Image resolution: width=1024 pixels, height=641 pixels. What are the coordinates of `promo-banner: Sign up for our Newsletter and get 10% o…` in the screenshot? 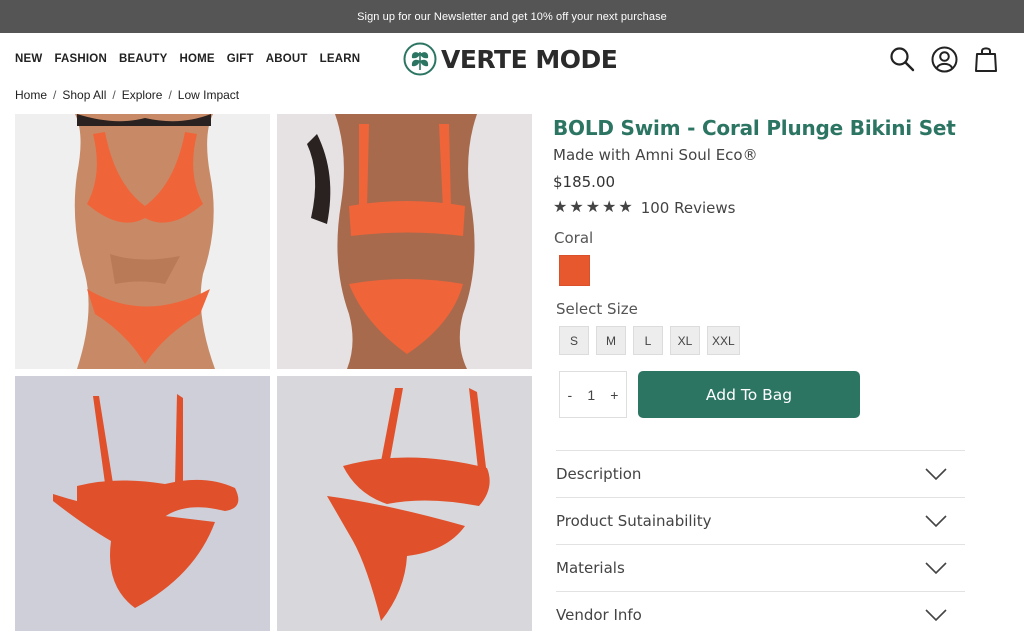 It's located at (512, 16).